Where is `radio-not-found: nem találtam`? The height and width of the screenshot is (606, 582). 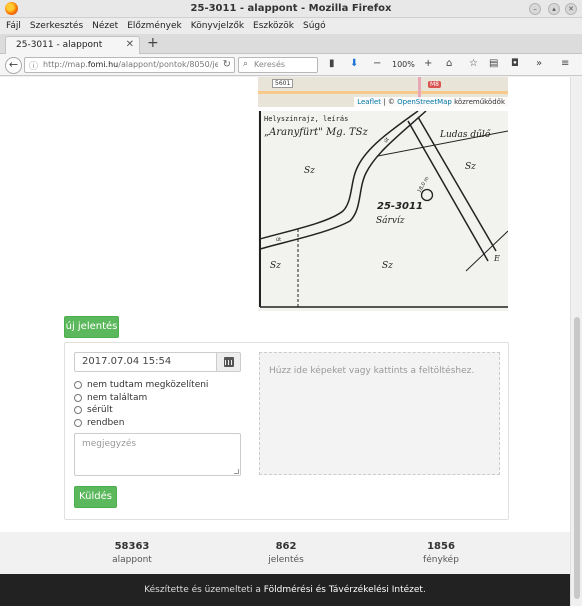 radio-not-found: nem találtam is located at coordinates (141, 398).